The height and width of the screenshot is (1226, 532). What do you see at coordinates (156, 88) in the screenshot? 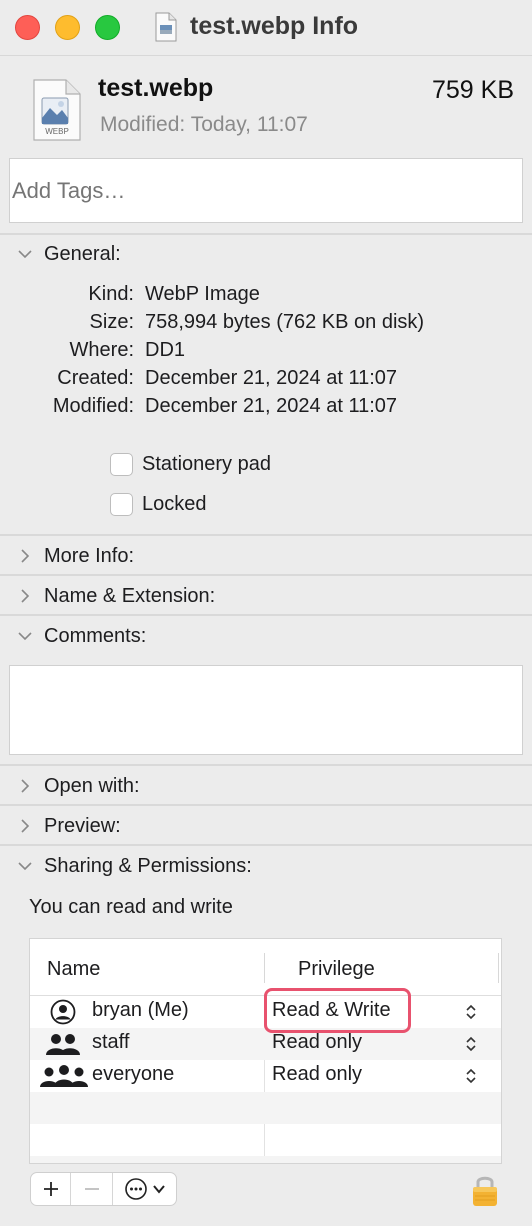
I see `file-name: test.webp` at bounding box center [156, 88].